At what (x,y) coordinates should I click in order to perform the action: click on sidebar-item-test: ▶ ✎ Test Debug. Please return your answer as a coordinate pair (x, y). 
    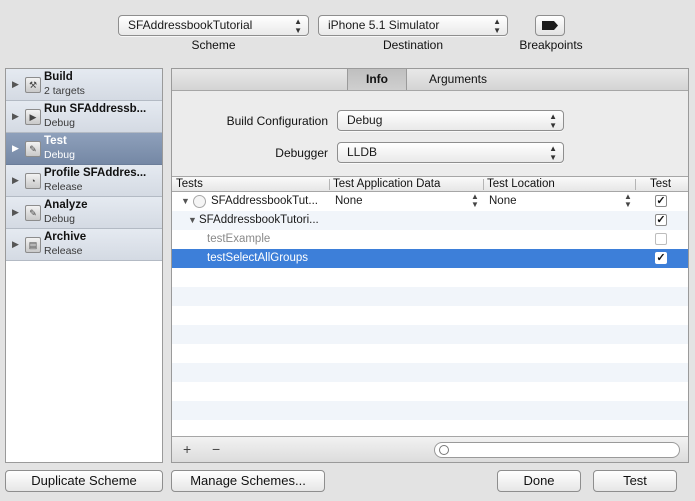
    Looking at the image, I should click on (84, 149).